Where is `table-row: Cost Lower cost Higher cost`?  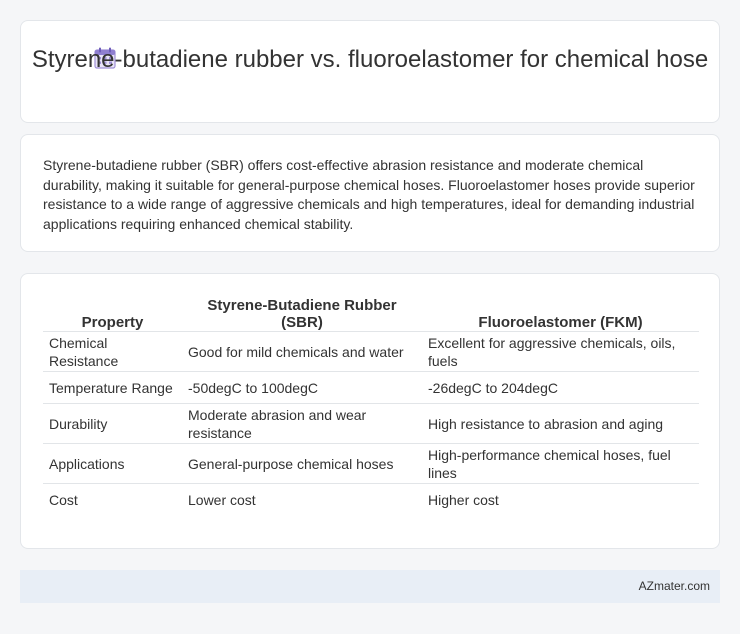 table-row: Cost Lower cost Higher cost is located at coordinates (371, 499).